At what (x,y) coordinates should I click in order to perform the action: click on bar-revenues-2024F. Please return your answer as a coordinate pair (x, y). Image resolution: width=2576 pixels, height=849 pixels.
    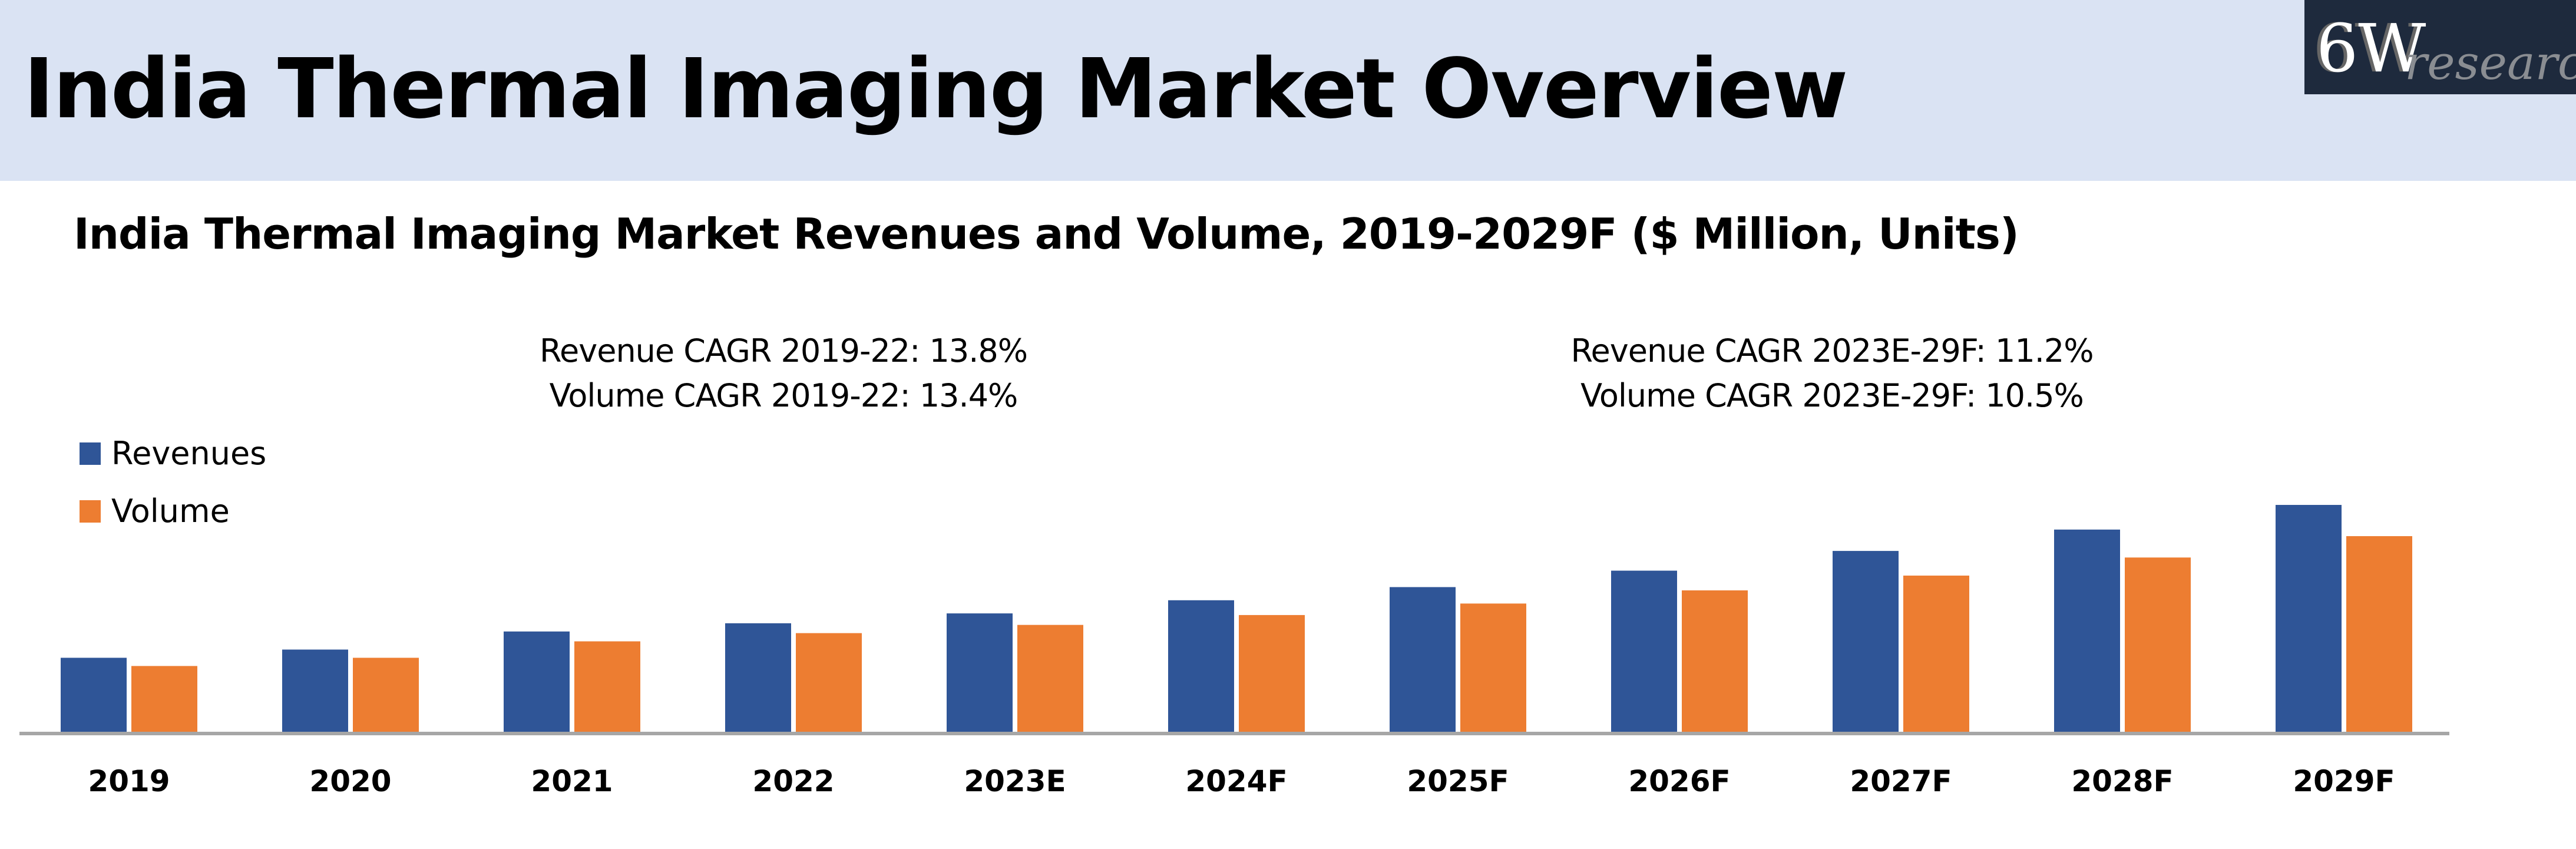
    Looking at the image, I should click on (1201, 666).